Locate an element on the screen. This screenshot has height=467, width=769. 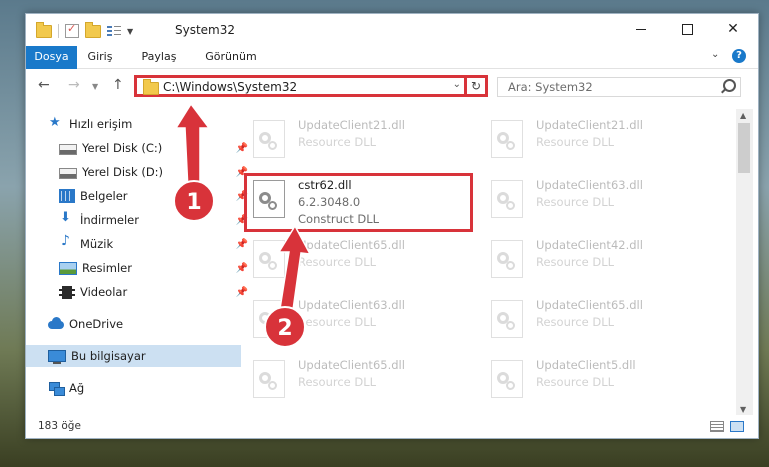
sidebar-item-local-disk-c: Yerel Disk (C:) 📌 is located at coordinates (139, 148).